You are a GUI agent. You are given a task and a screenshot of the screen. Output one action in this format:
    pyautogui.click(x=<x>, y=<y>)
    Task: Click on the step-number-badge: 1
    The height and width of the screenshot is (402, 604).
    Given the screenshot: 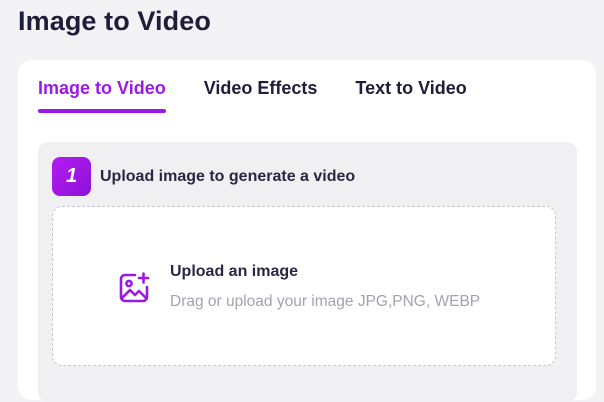 What is the action you would take?
    pyautogui.click(x=71, y=176)
    